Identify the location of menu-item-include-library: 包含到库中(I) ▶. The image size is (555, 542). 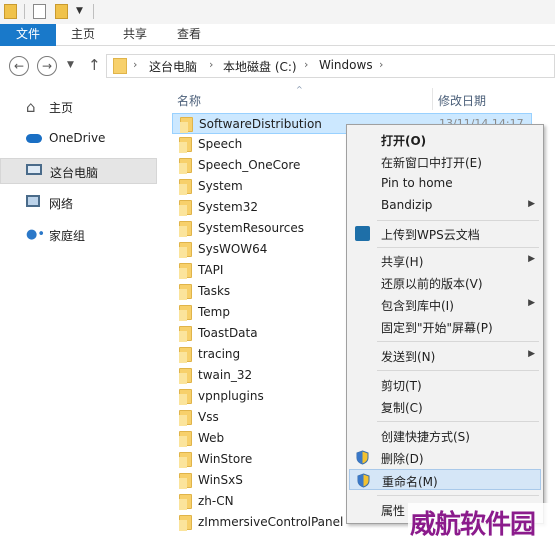
(445, 304).